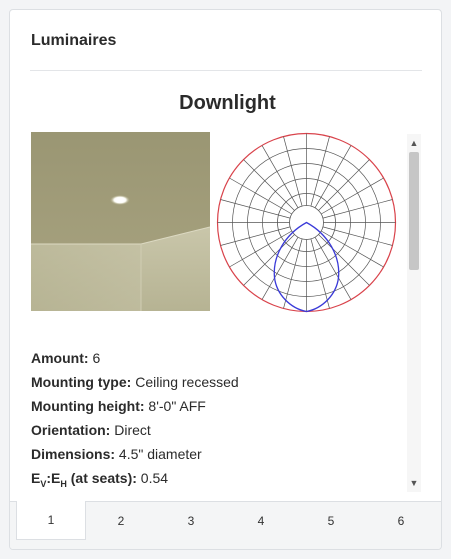 The height and width of the screenshot is (559, 451). Describe the element at coordinates (414, 313) in the screenshot. I see `vertical-scrollbar: ▲ ▼` at that location.